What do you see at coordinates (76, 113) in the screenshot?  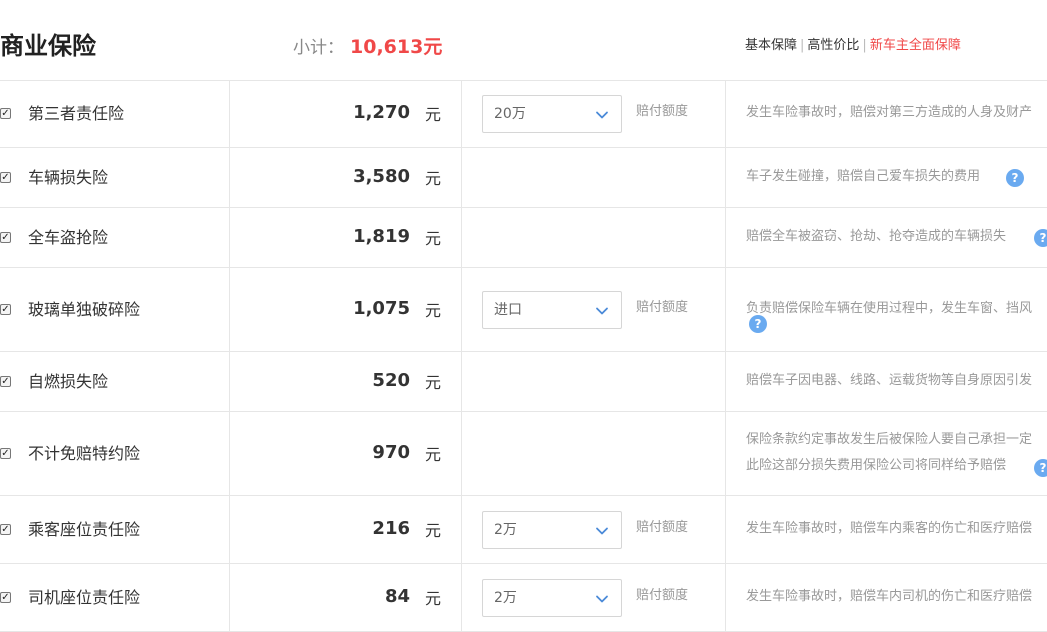 I see `insurance-name: 第三者责任险` at bounding box center [76, 113].